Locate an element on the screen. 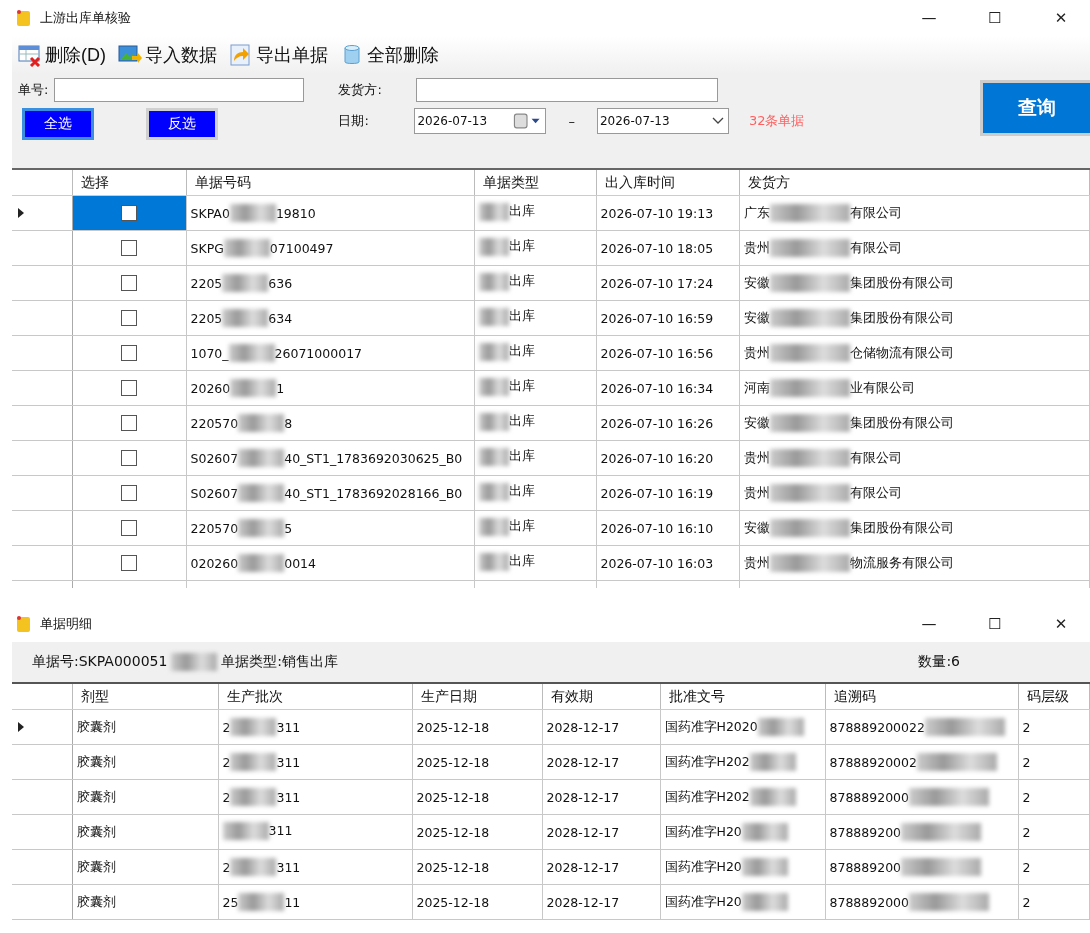 This screenshot has height=933, width=1090. column-header: 有效期 is located at coordinates (601, 697).